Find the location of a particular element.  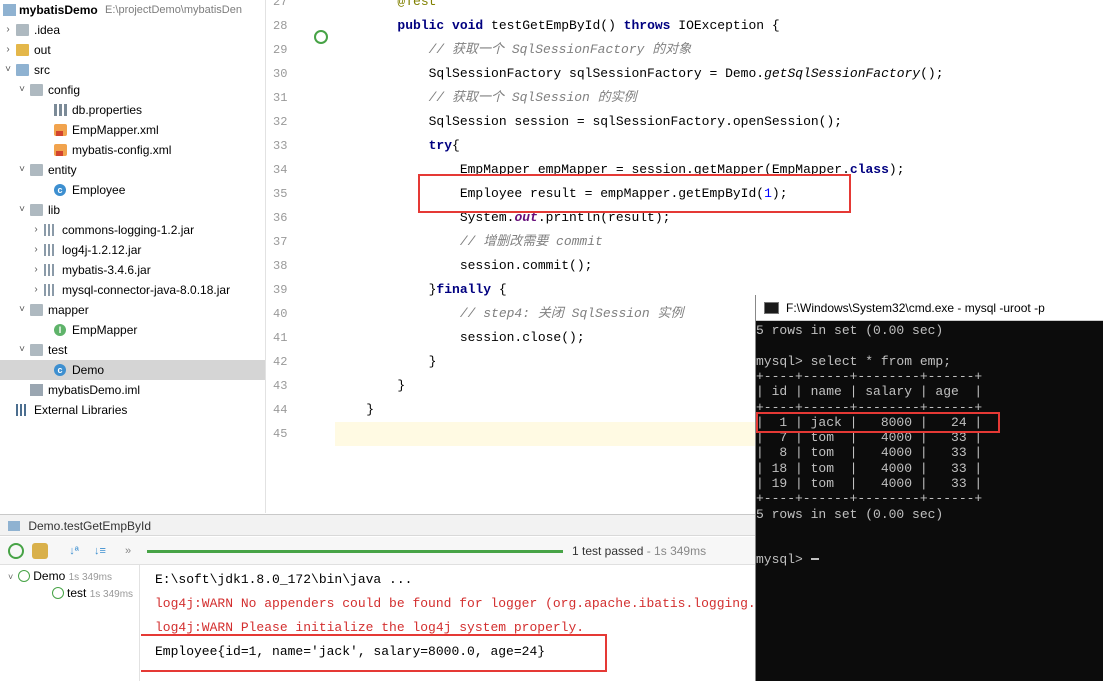

tree-item: EmpMapper.xml is located at coordinates (132, 130).